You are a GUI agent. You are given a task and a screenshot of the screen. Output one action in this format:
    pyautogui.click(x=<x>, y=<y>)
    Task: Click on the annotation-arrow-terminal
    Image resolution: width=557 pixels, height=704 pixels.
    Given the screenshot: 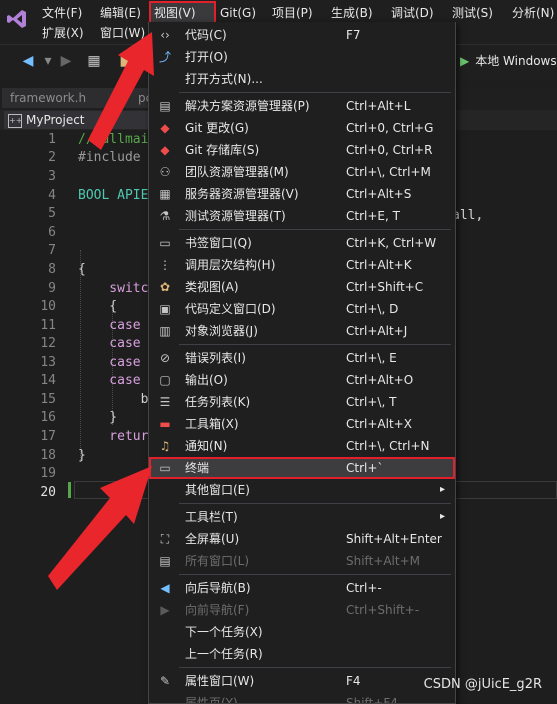 What is the action you would take?
    pyautogui.click(x=100, y=528)
    